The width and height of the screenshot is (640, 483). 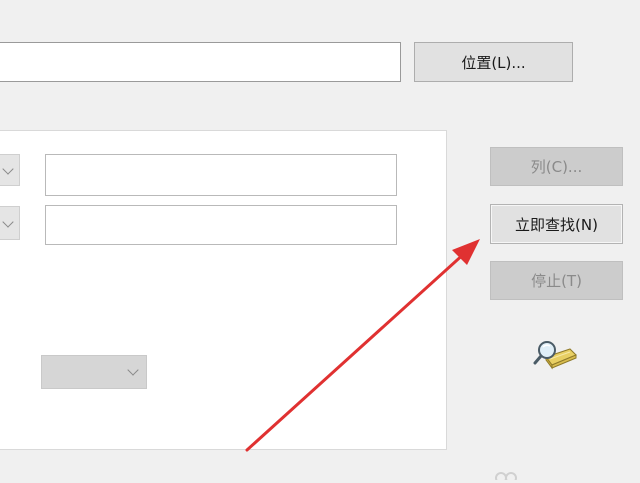 I want to click on find-now-label: 立即查找(N), so click(x=556, y=224).